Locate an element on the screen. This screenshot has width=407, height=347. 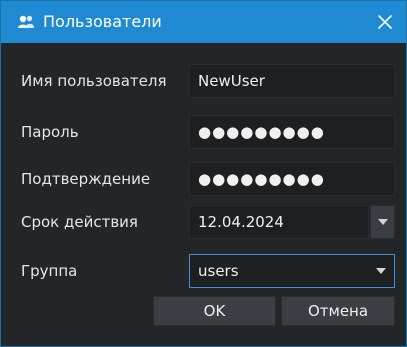
group-row: Группа users is located at coordinates (203, 271).